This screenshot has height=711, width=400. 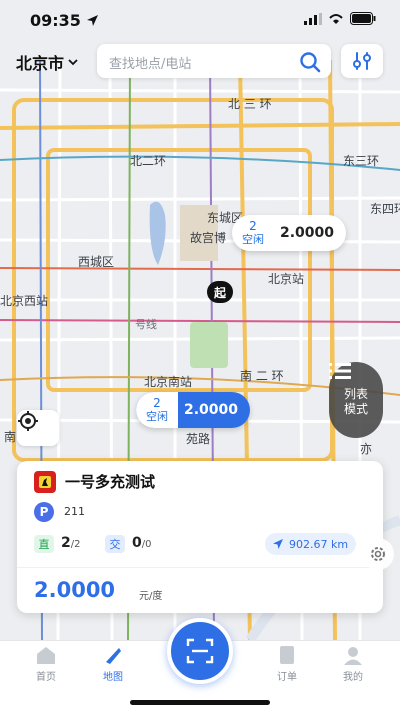 I want to click on filter-sliders-icon, so click(x=362, y=61).